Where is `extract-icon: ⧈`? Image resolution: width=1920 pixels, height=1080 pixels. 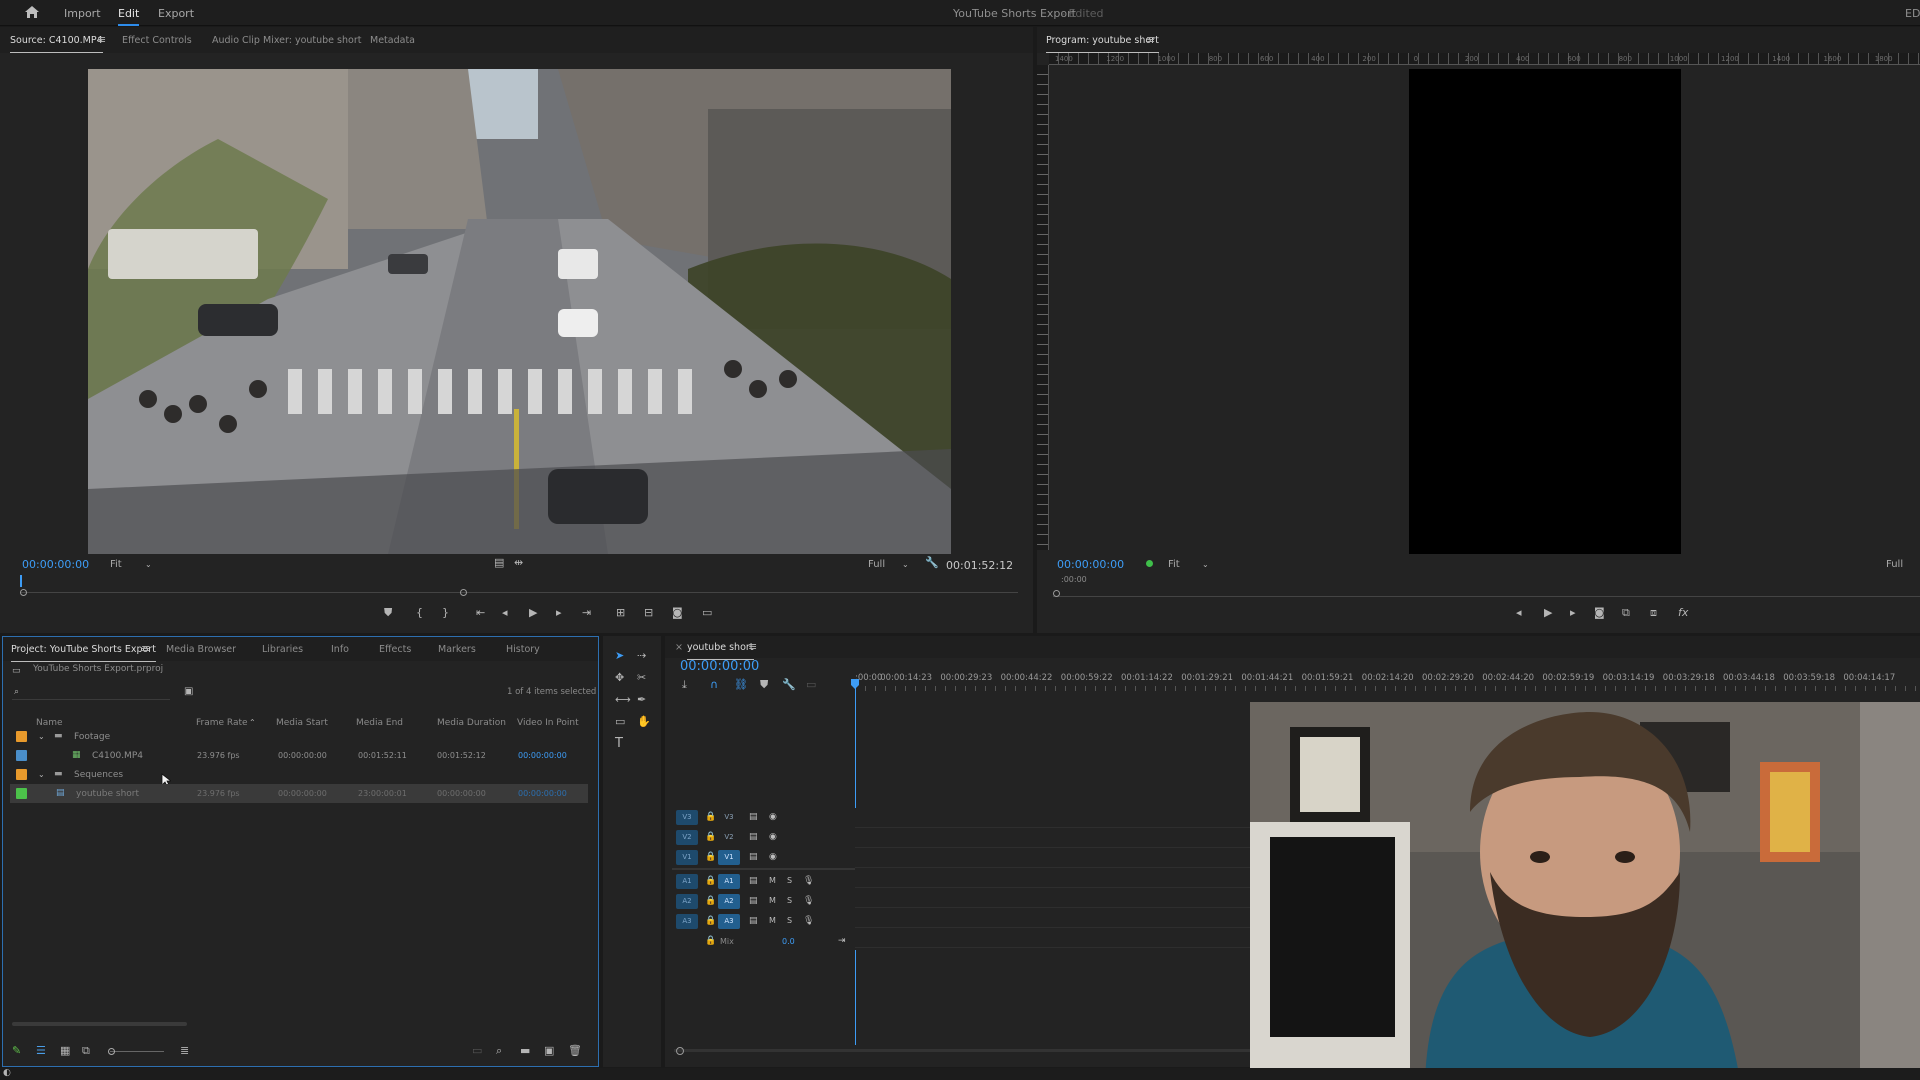
extract-icon: ⧈ is located at coordinates (1653, 612).